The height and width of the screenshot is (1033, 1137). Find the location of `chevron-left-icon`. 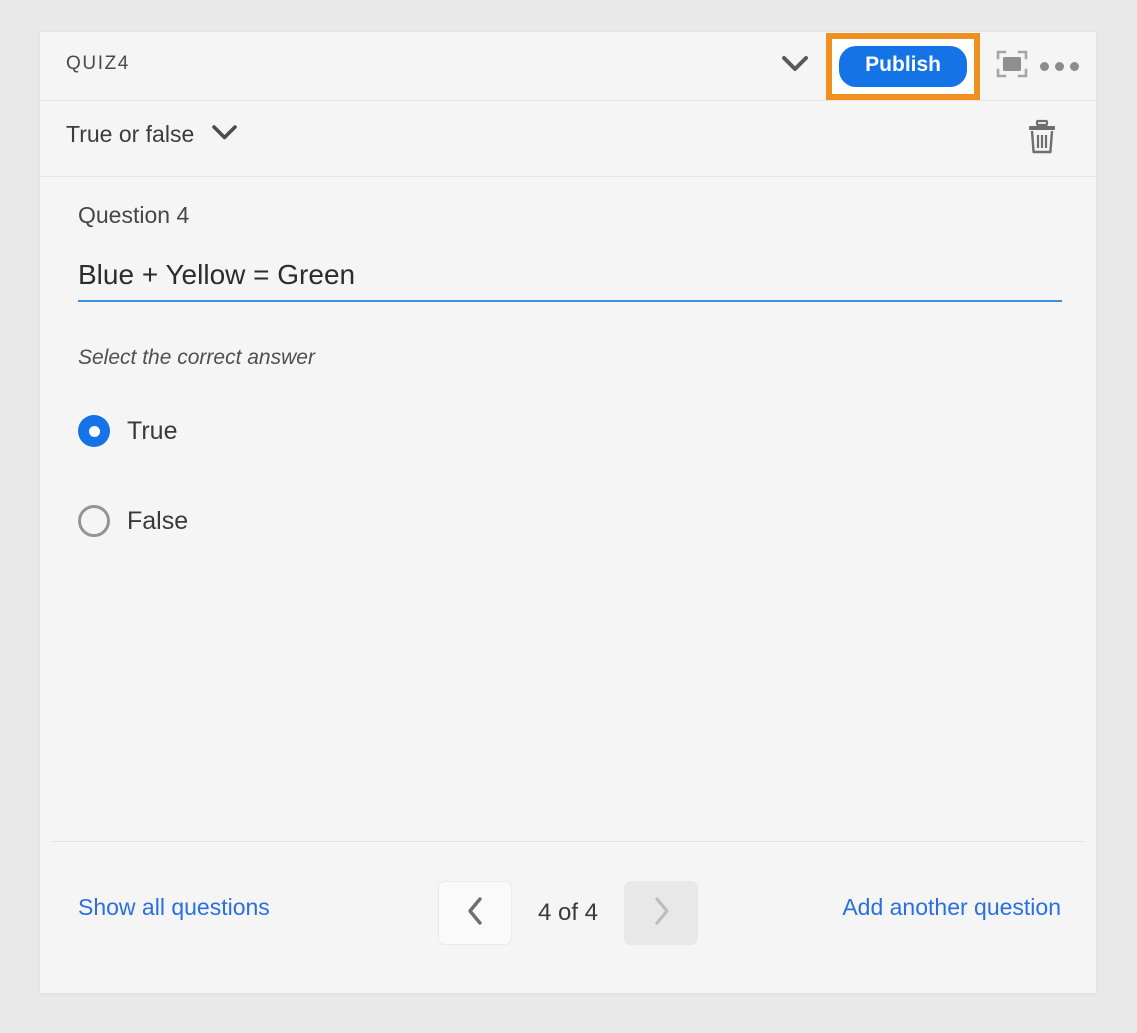

chevron-left-icon is located at coordinates (475, 913).